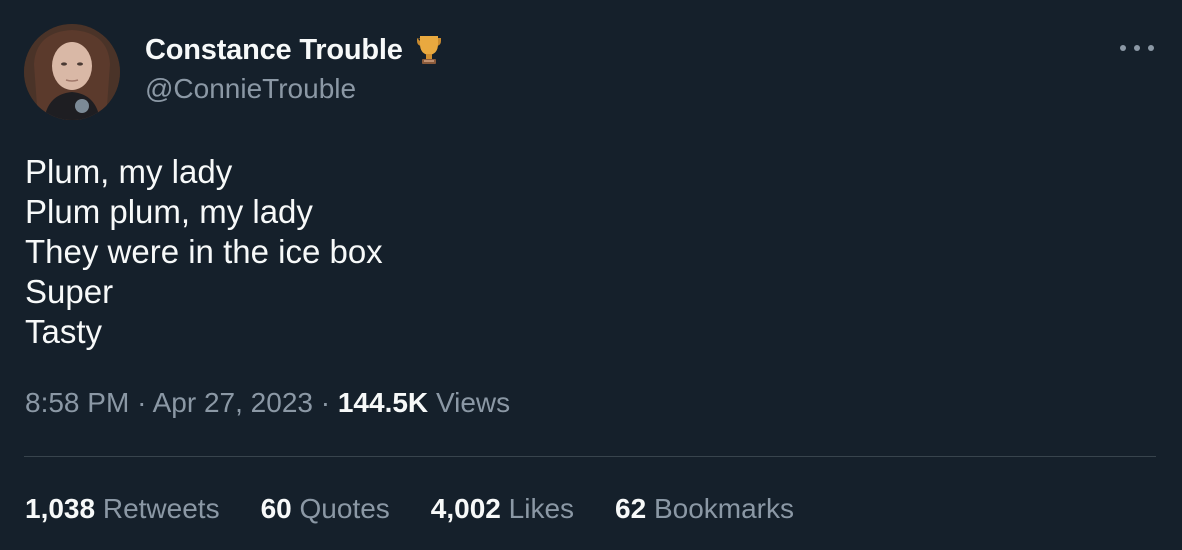 This screenshot has width=1182, height=550. What do you see at coordinates (169, 211) in the screenshot?
I see `tweet-line: Plum plum, my lady` at bounding box center [169, 211].